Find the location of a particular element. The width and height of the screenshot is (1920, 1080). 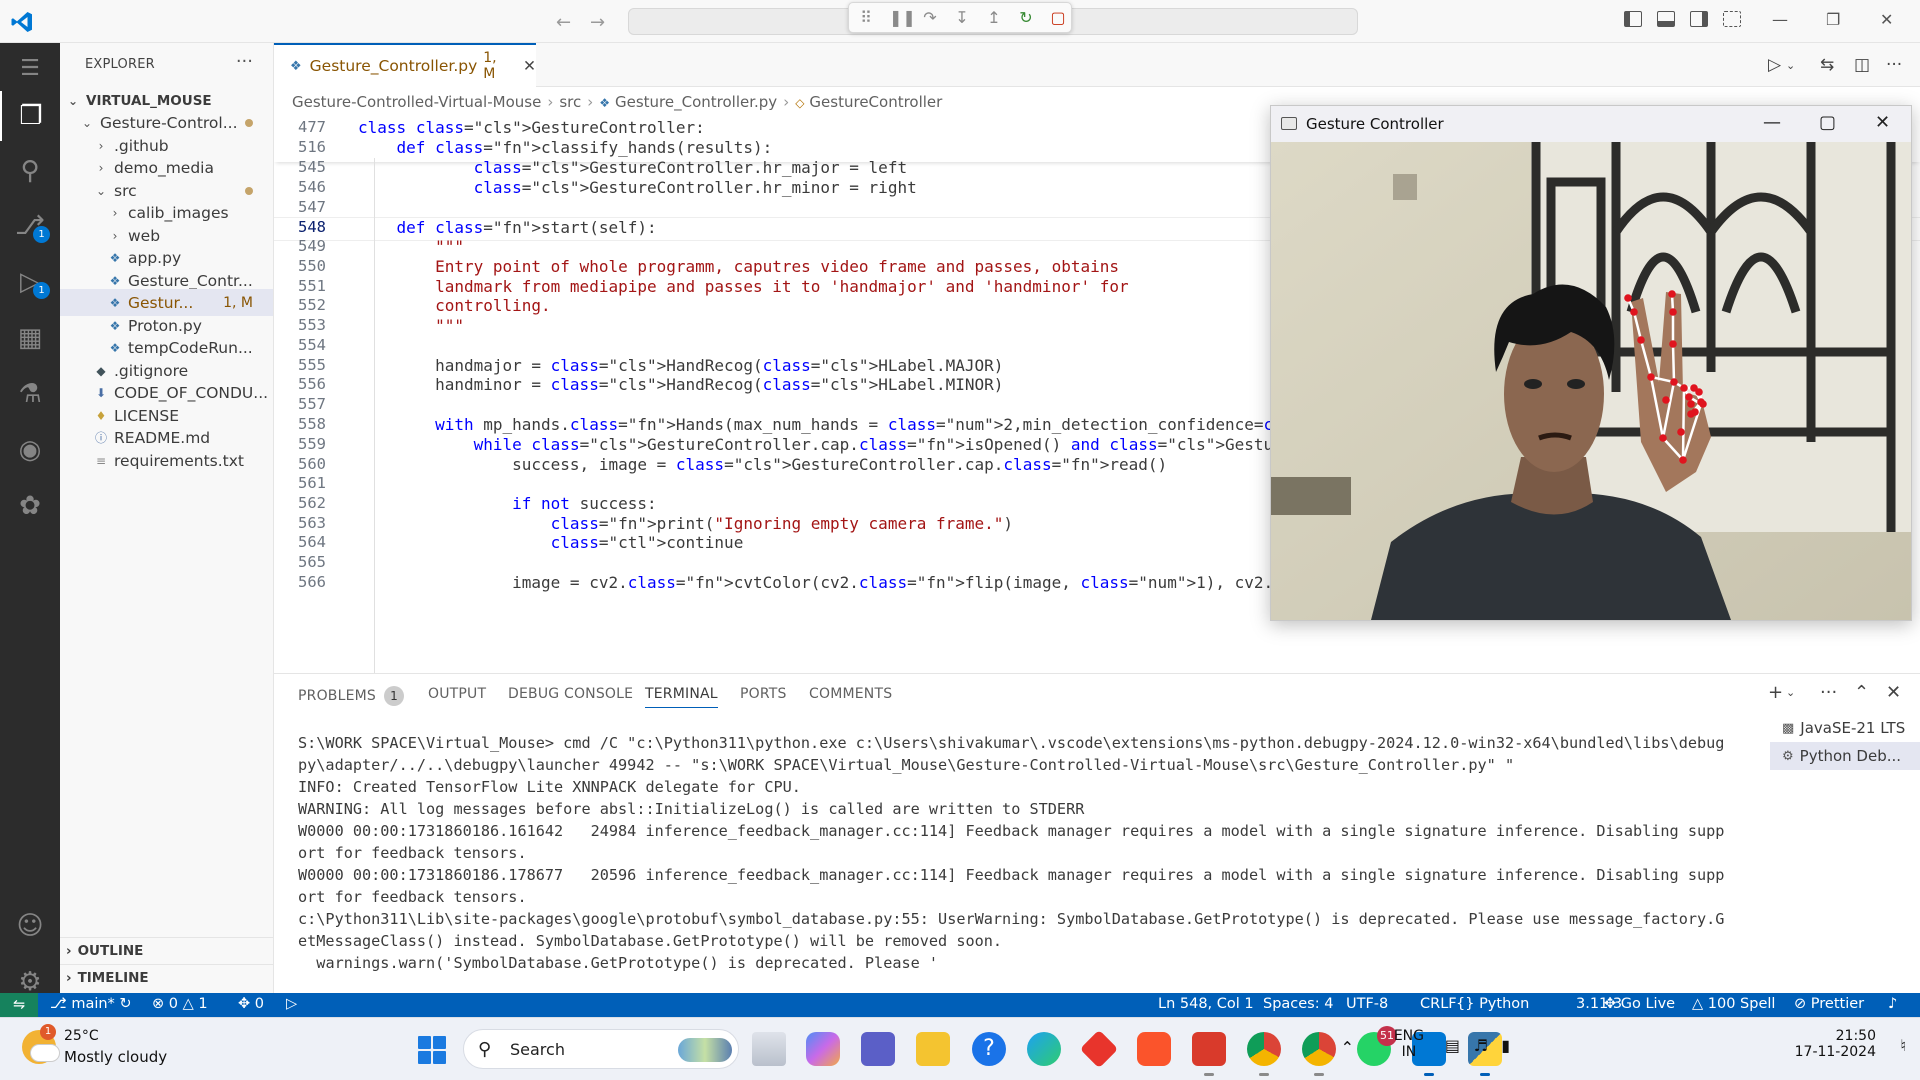

help-icon: ? is located at coordinates (989, 1049).